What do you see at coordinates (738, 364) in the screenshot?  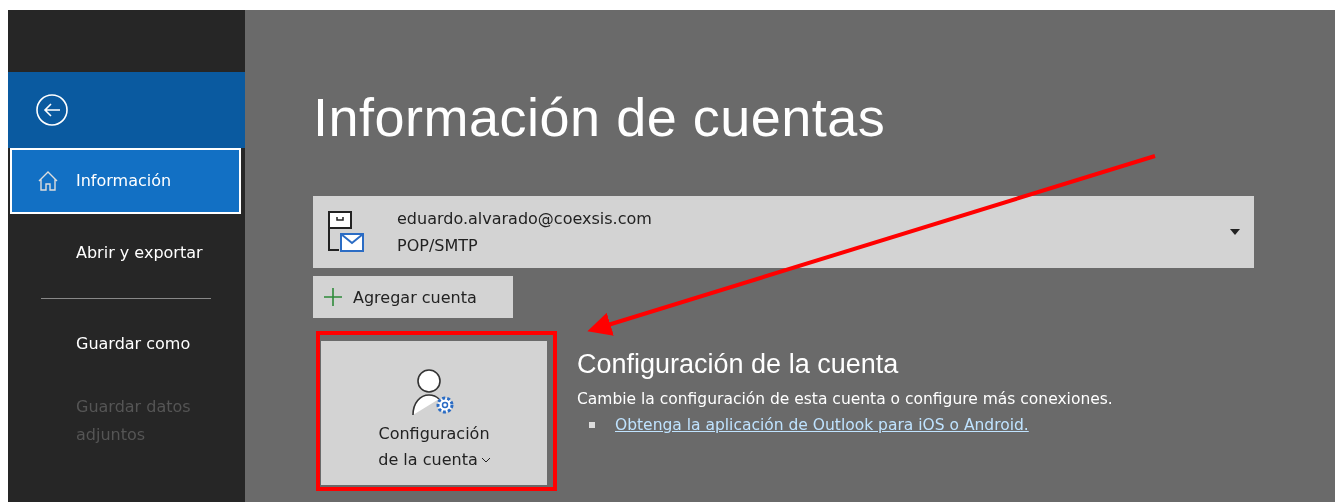 I see `section-heading: Configuración de la cuenta` at bounding box center [738, 364].